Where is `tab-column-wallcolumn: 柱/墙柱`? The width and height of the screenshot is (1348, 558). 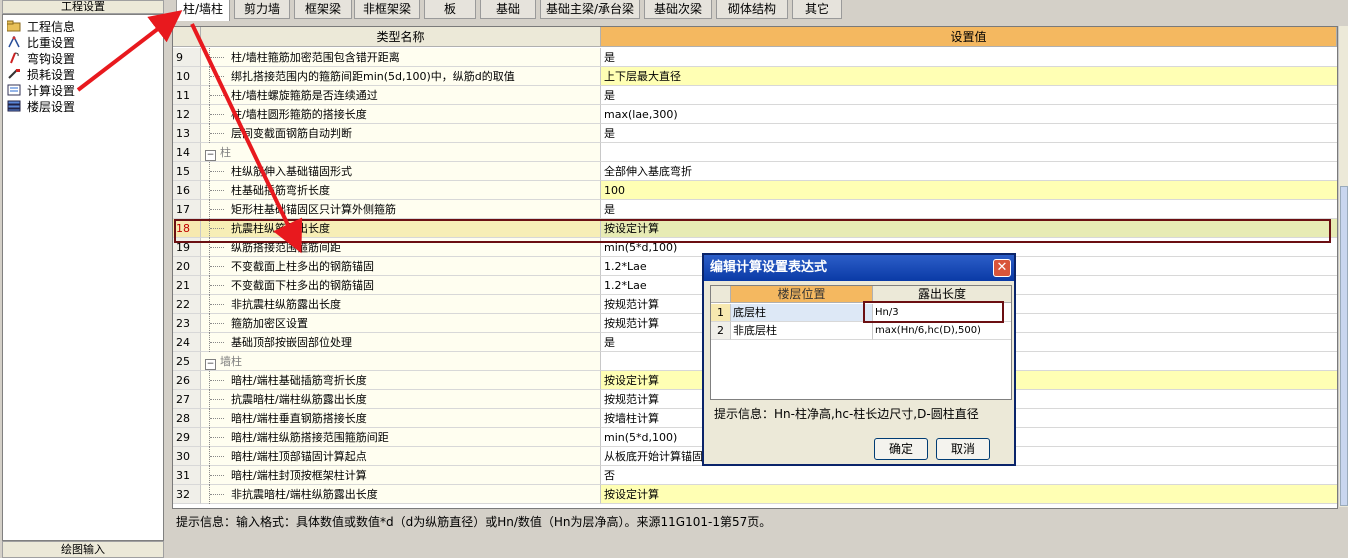 tab-column-wallcolumn: 柱/墙柱 is located at coordinates (203, 10).